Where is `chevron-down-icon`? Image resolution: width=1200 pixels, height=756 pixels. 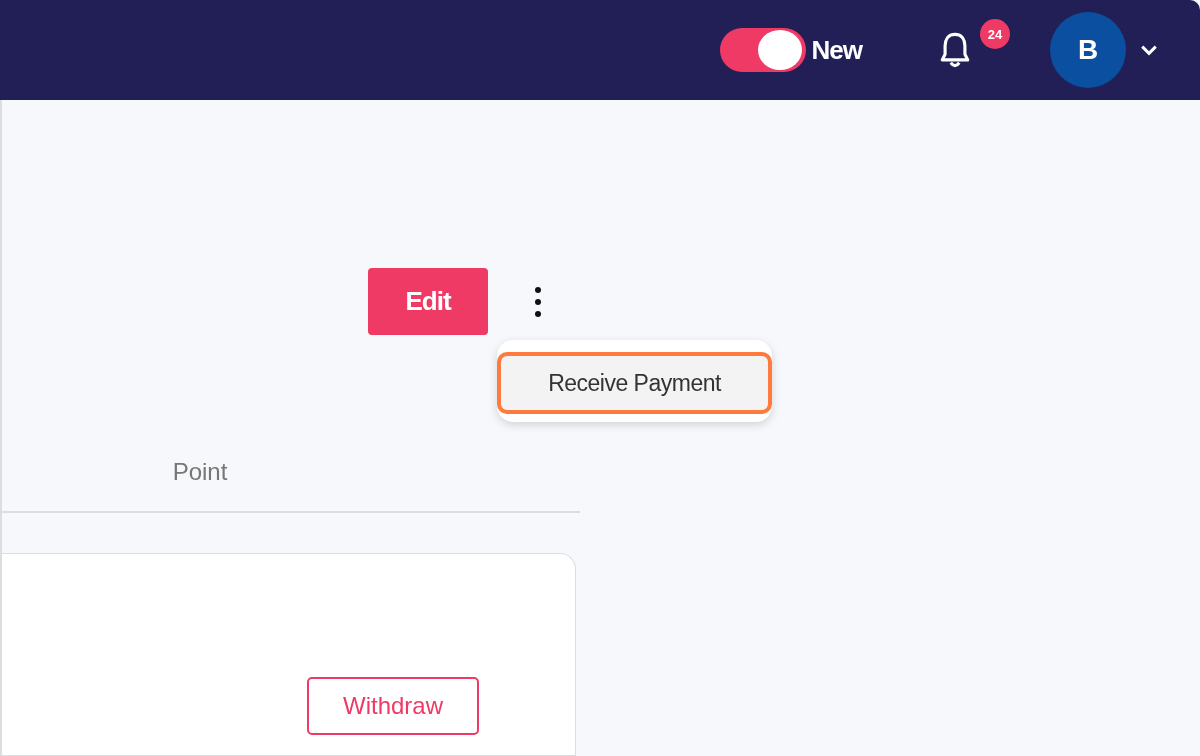
chevron-down-icon is located at coordinates (1149, 50).